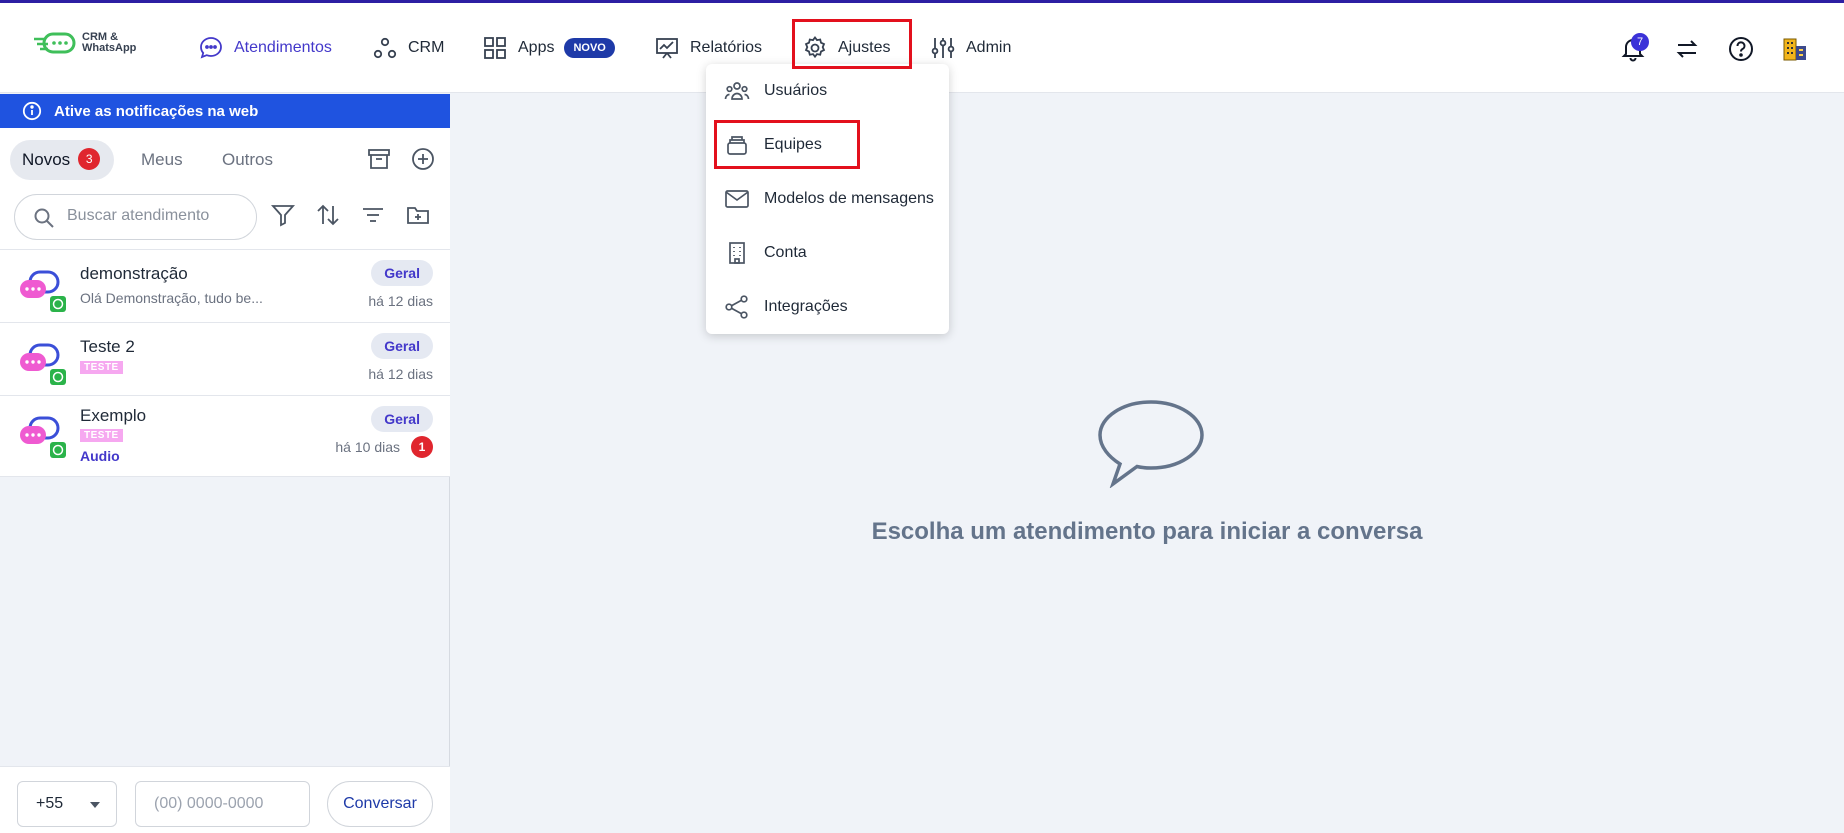 The image size is (1844, 833). What do you see at coordinates (785, 252) in the screenshot?
I see `menu-item-label: Conta` at bounding box center [785, 252].